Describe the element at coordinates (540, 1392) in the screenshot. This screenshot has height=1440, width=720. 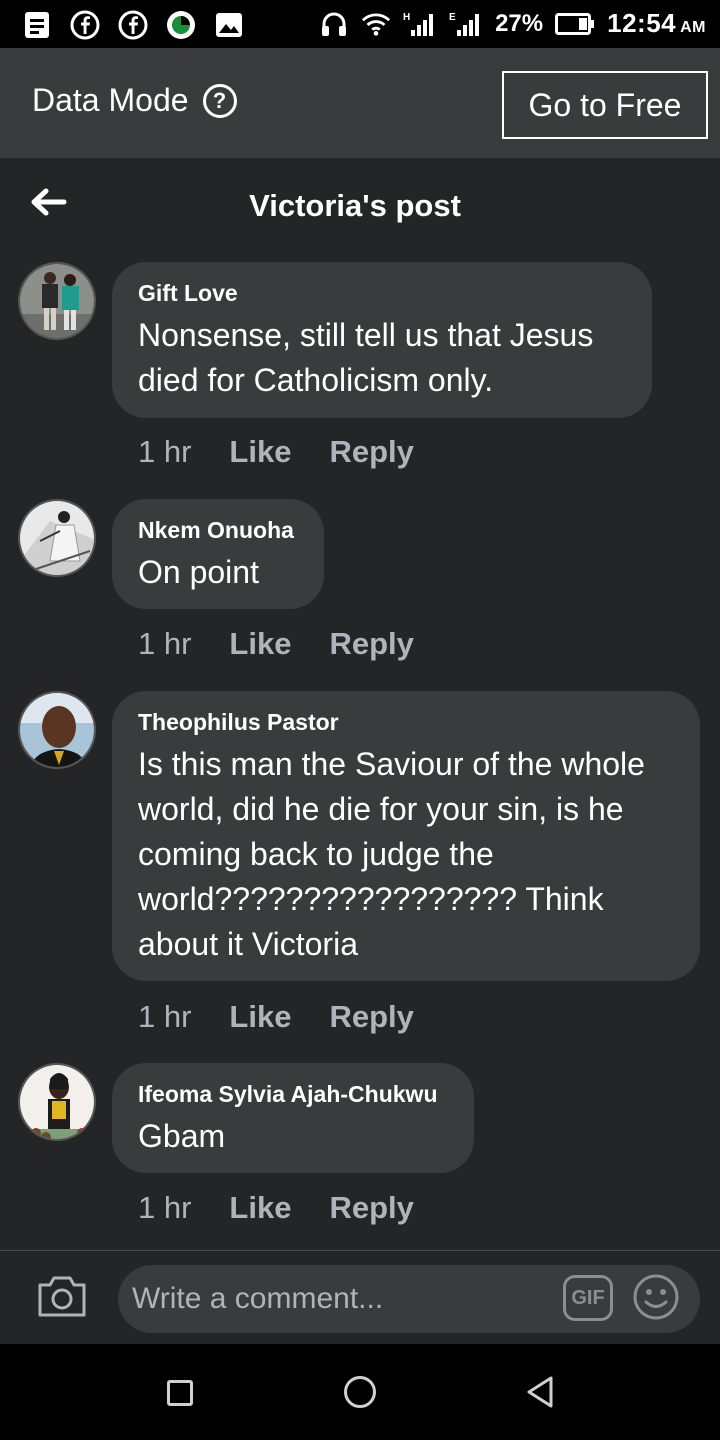
I see `back-icon` at that location.